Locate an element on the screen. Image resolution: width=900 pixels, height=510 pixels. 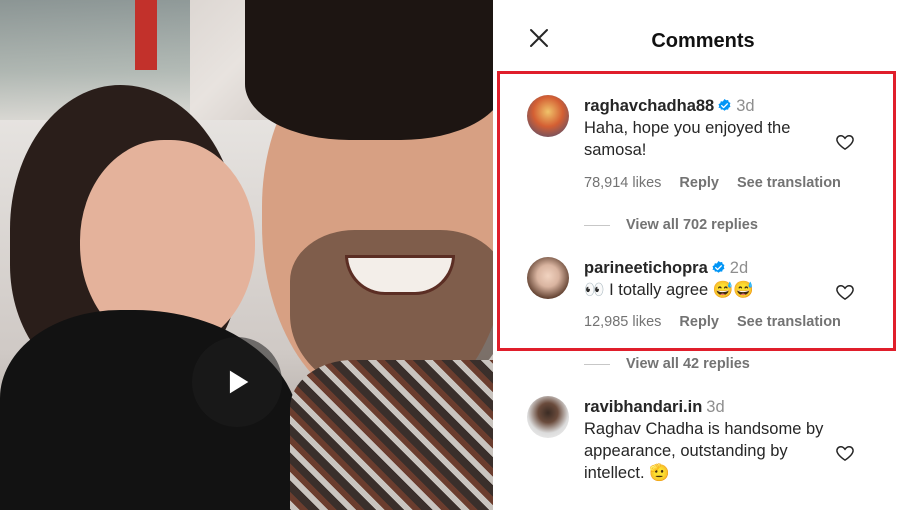
background-sign is located at coordinates (146, 35).